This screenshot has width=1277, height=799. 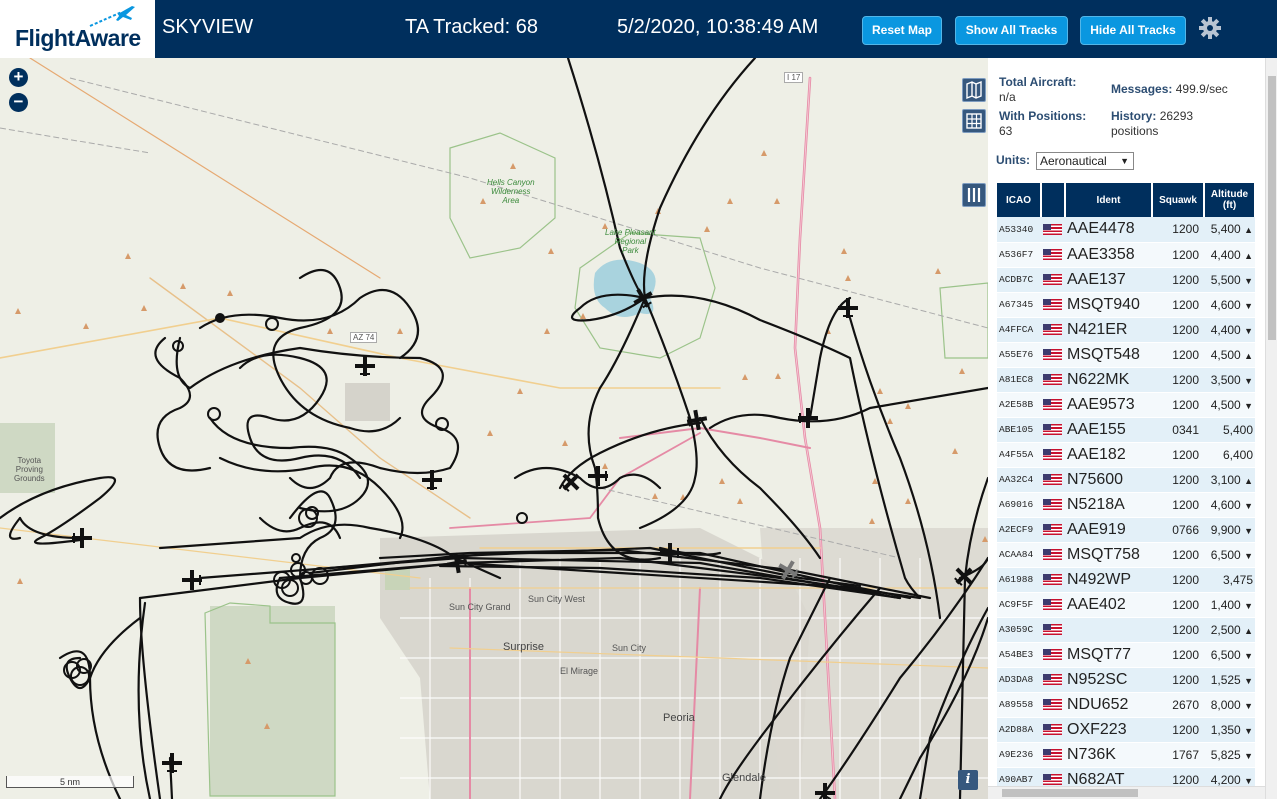 What do you see at coordinates (1019, 355) in the screenshot?
I see `icao-cell: A55E76` at bounding box center [1019, 355].